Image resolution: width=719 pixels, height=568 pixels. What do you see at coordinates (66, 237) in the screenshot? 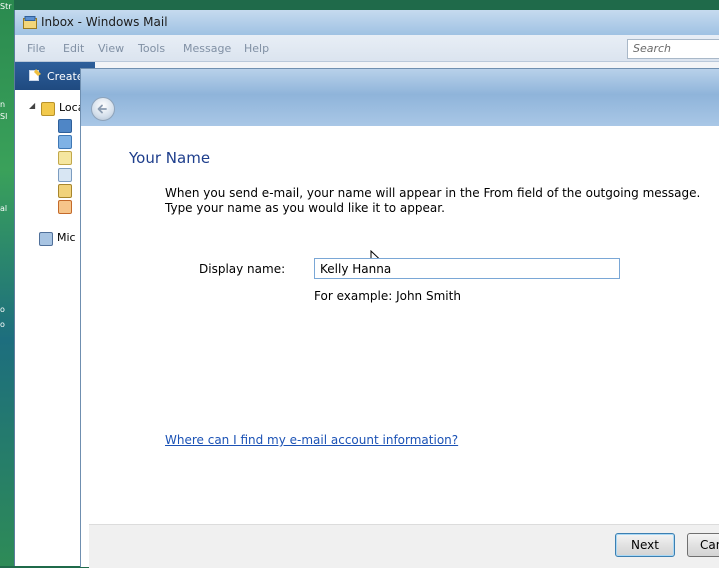
I see `folder-label: Mic` at bounding box center [66, 237].